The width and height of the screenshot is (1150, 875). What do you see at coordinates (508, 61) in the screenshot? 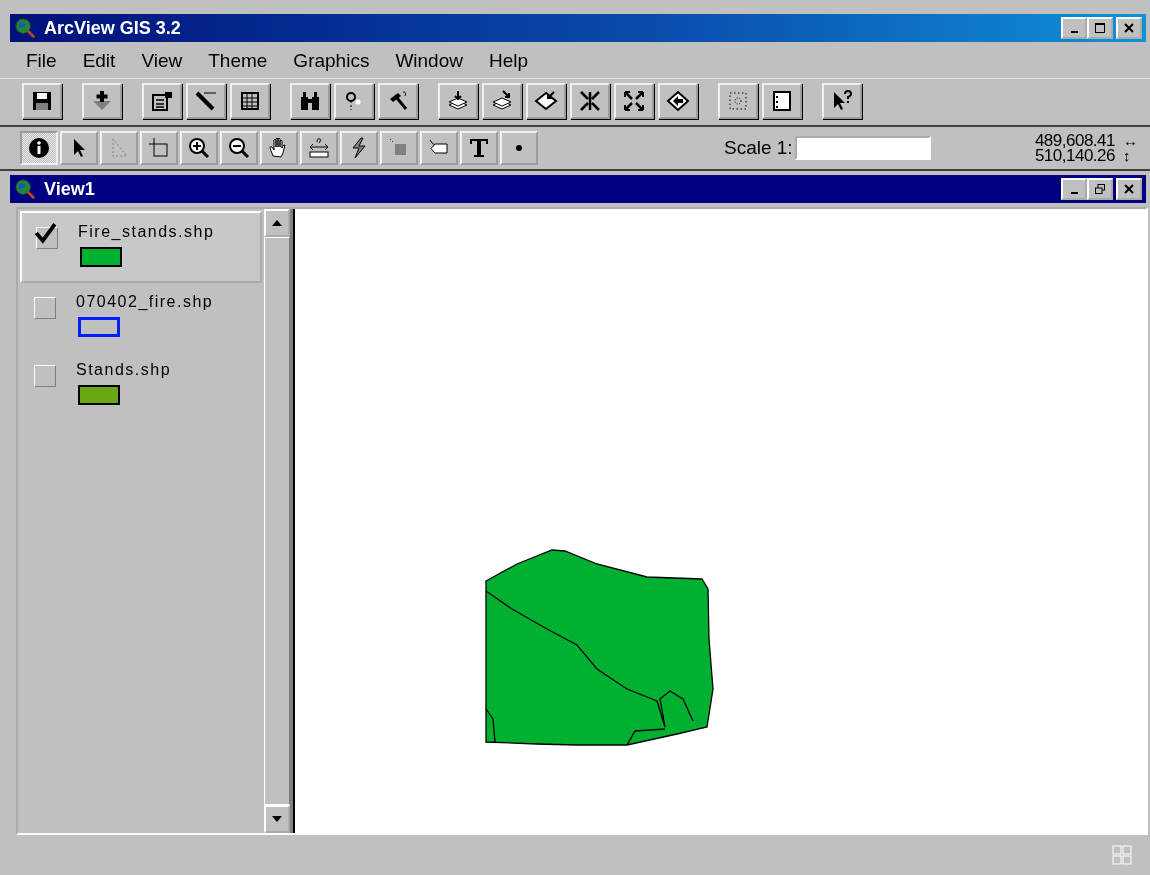
I see `menu-item: Help` at bounding box center [508, 61].